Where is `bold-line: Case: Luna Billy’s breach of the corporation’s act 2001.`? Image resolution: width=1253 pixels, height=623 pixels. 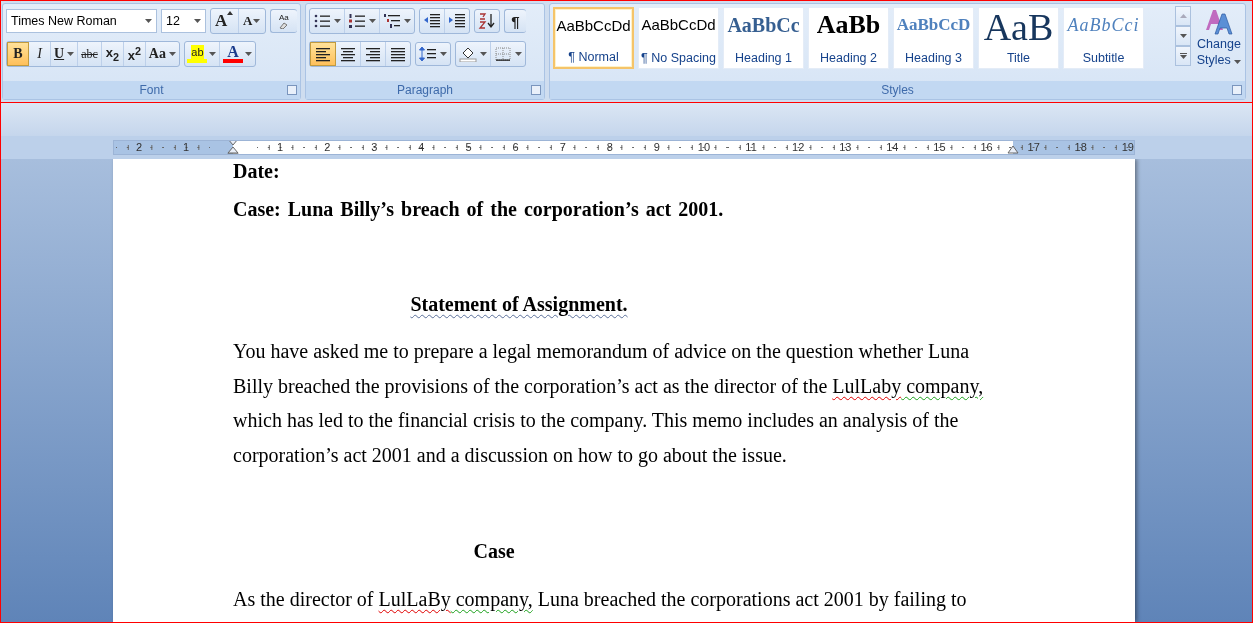
bold-line: Case: Luna Billy’s breach of the corporation’s act 2001. is located at coordinates (479, 210).